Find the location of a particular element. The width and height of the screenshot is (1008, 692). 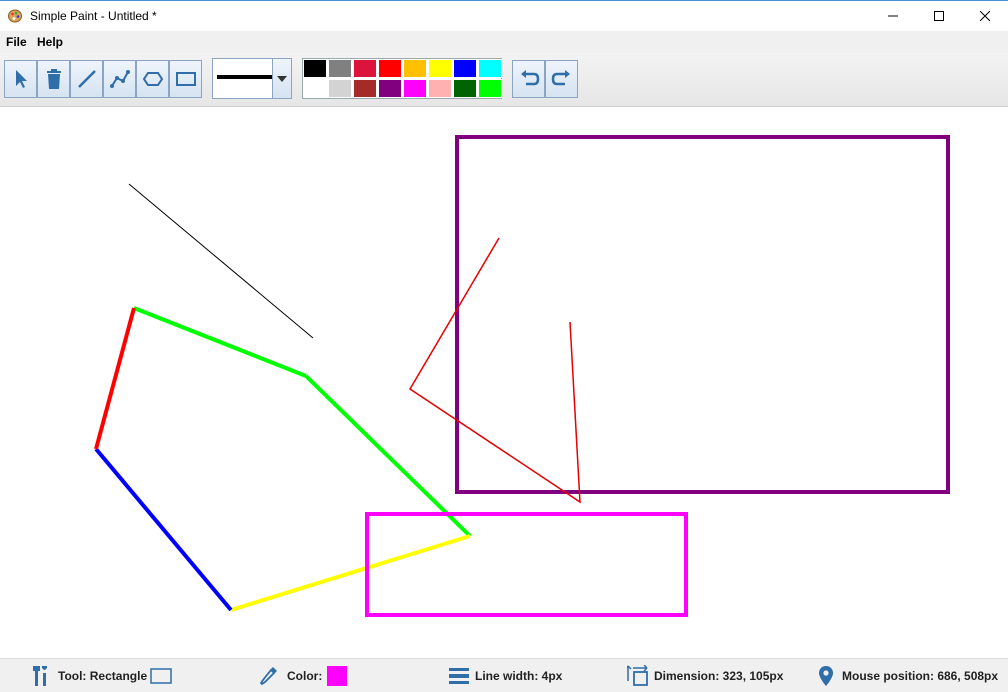

title-bar: Simple Paint - Untitled * is located at coordinates (504, 15).